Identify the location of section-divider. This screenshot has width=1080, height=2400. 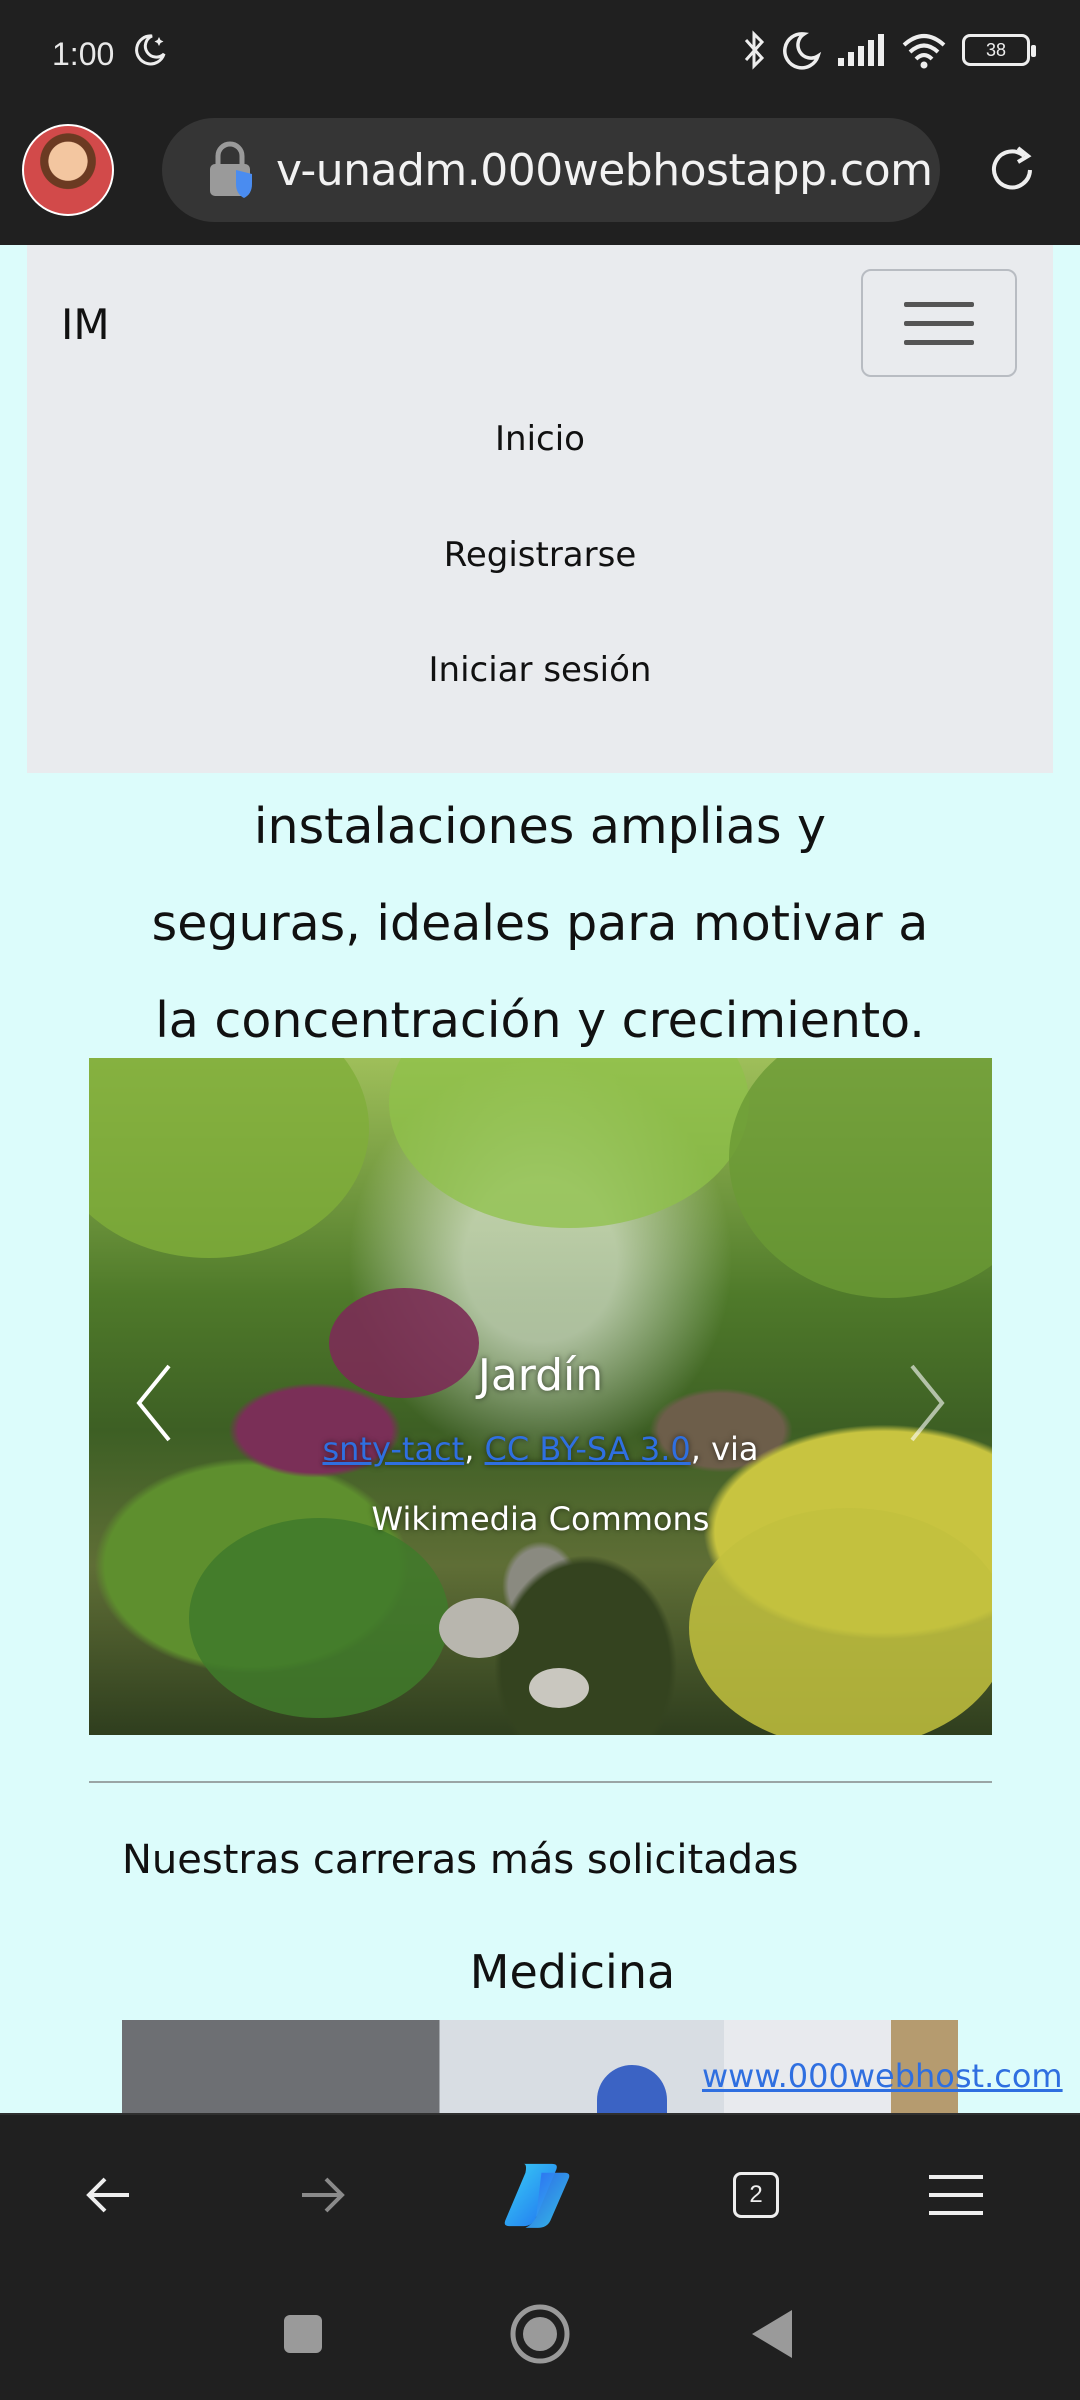
(540, 1782).